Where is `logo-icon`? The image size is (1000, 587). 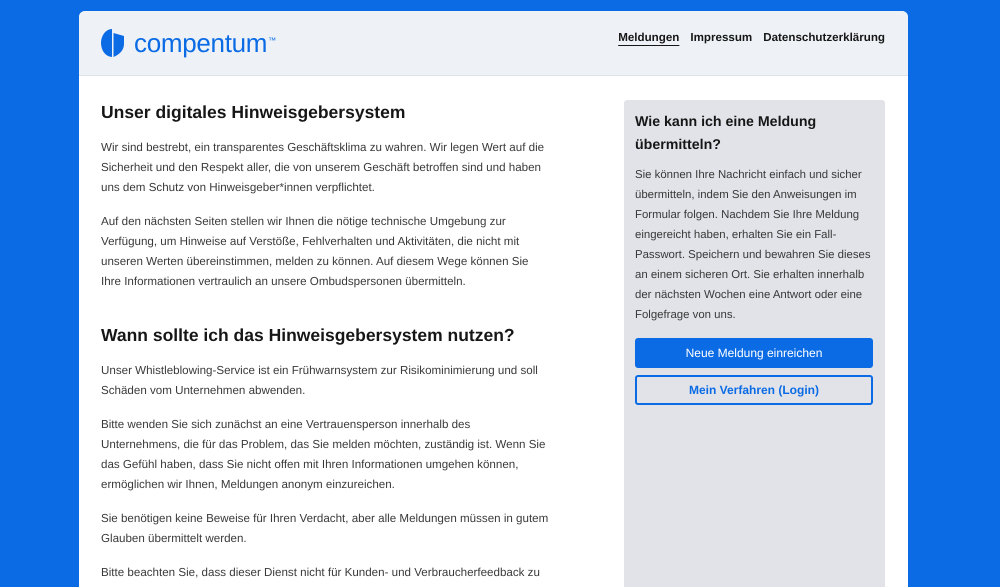
logo-icon is located at coordinates (112, 43).